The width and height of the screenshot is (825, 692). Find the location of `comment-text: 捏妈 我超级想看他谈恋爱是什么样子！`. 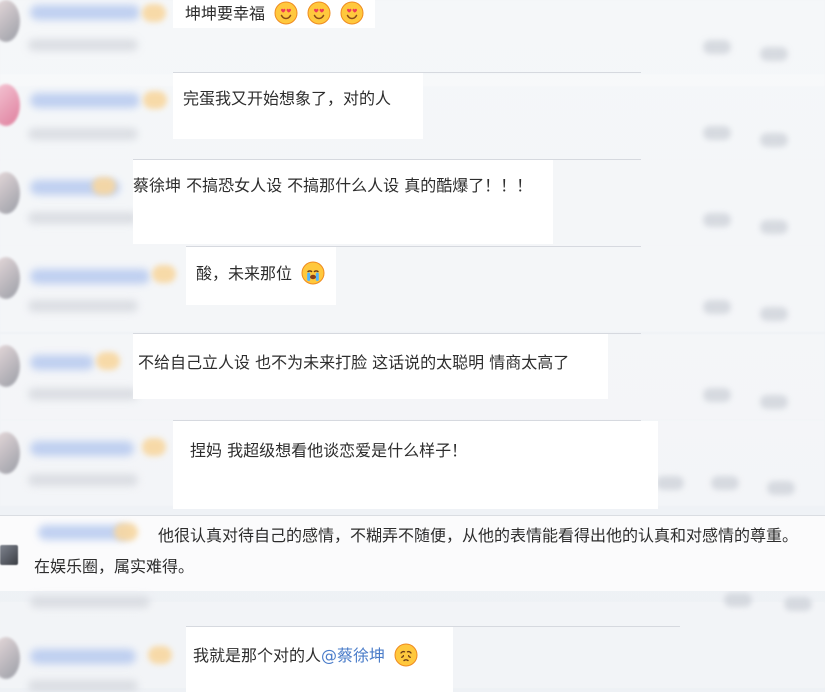

comment-text: 捏妈 我超级想看他谈恋爱是什么样子！ is located at coordinates (329, 450).